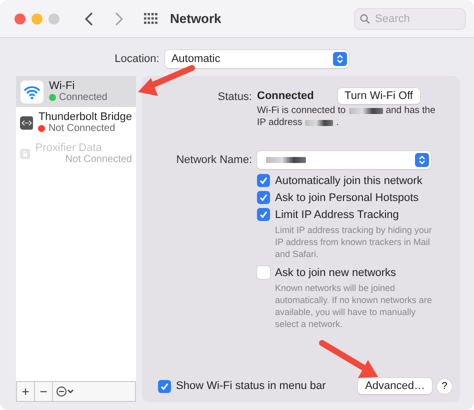  What do you see at coordinates (69, 148) in the screenshot?
I see `service-name: Proxifier Data` at bounding box center [69, 148].